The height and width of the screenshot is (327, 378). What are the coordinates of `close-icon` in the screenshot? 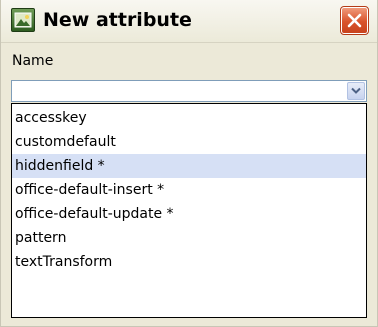 It's located at (354, 20).